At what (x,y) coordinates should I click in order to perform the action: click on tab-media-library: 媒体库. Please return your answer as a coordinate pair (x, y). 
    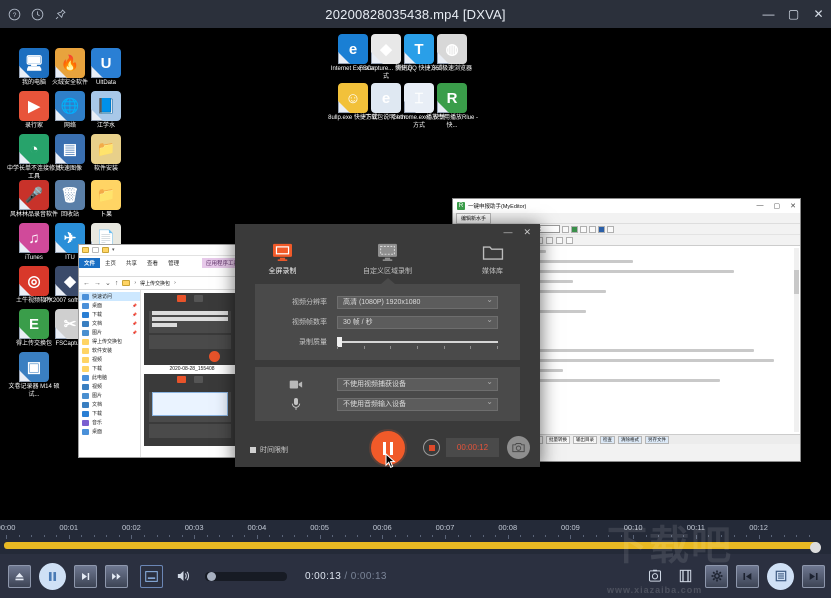
    Looking at the image, I should click on (493, 258).